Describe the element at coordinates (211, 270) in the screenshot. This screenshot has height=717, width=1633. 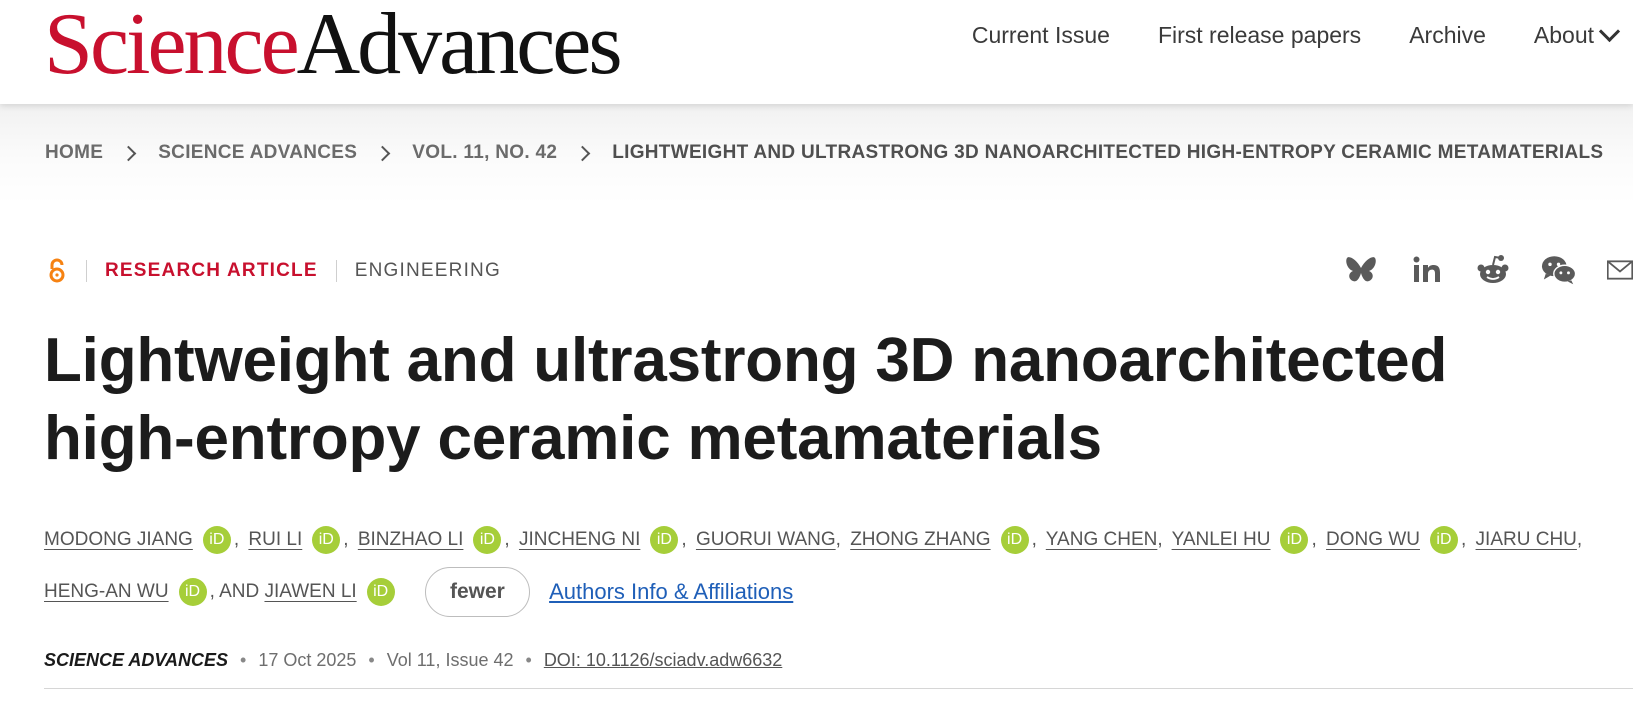
I see `article-type-label: RESEARCH ARTICLE` at that location.